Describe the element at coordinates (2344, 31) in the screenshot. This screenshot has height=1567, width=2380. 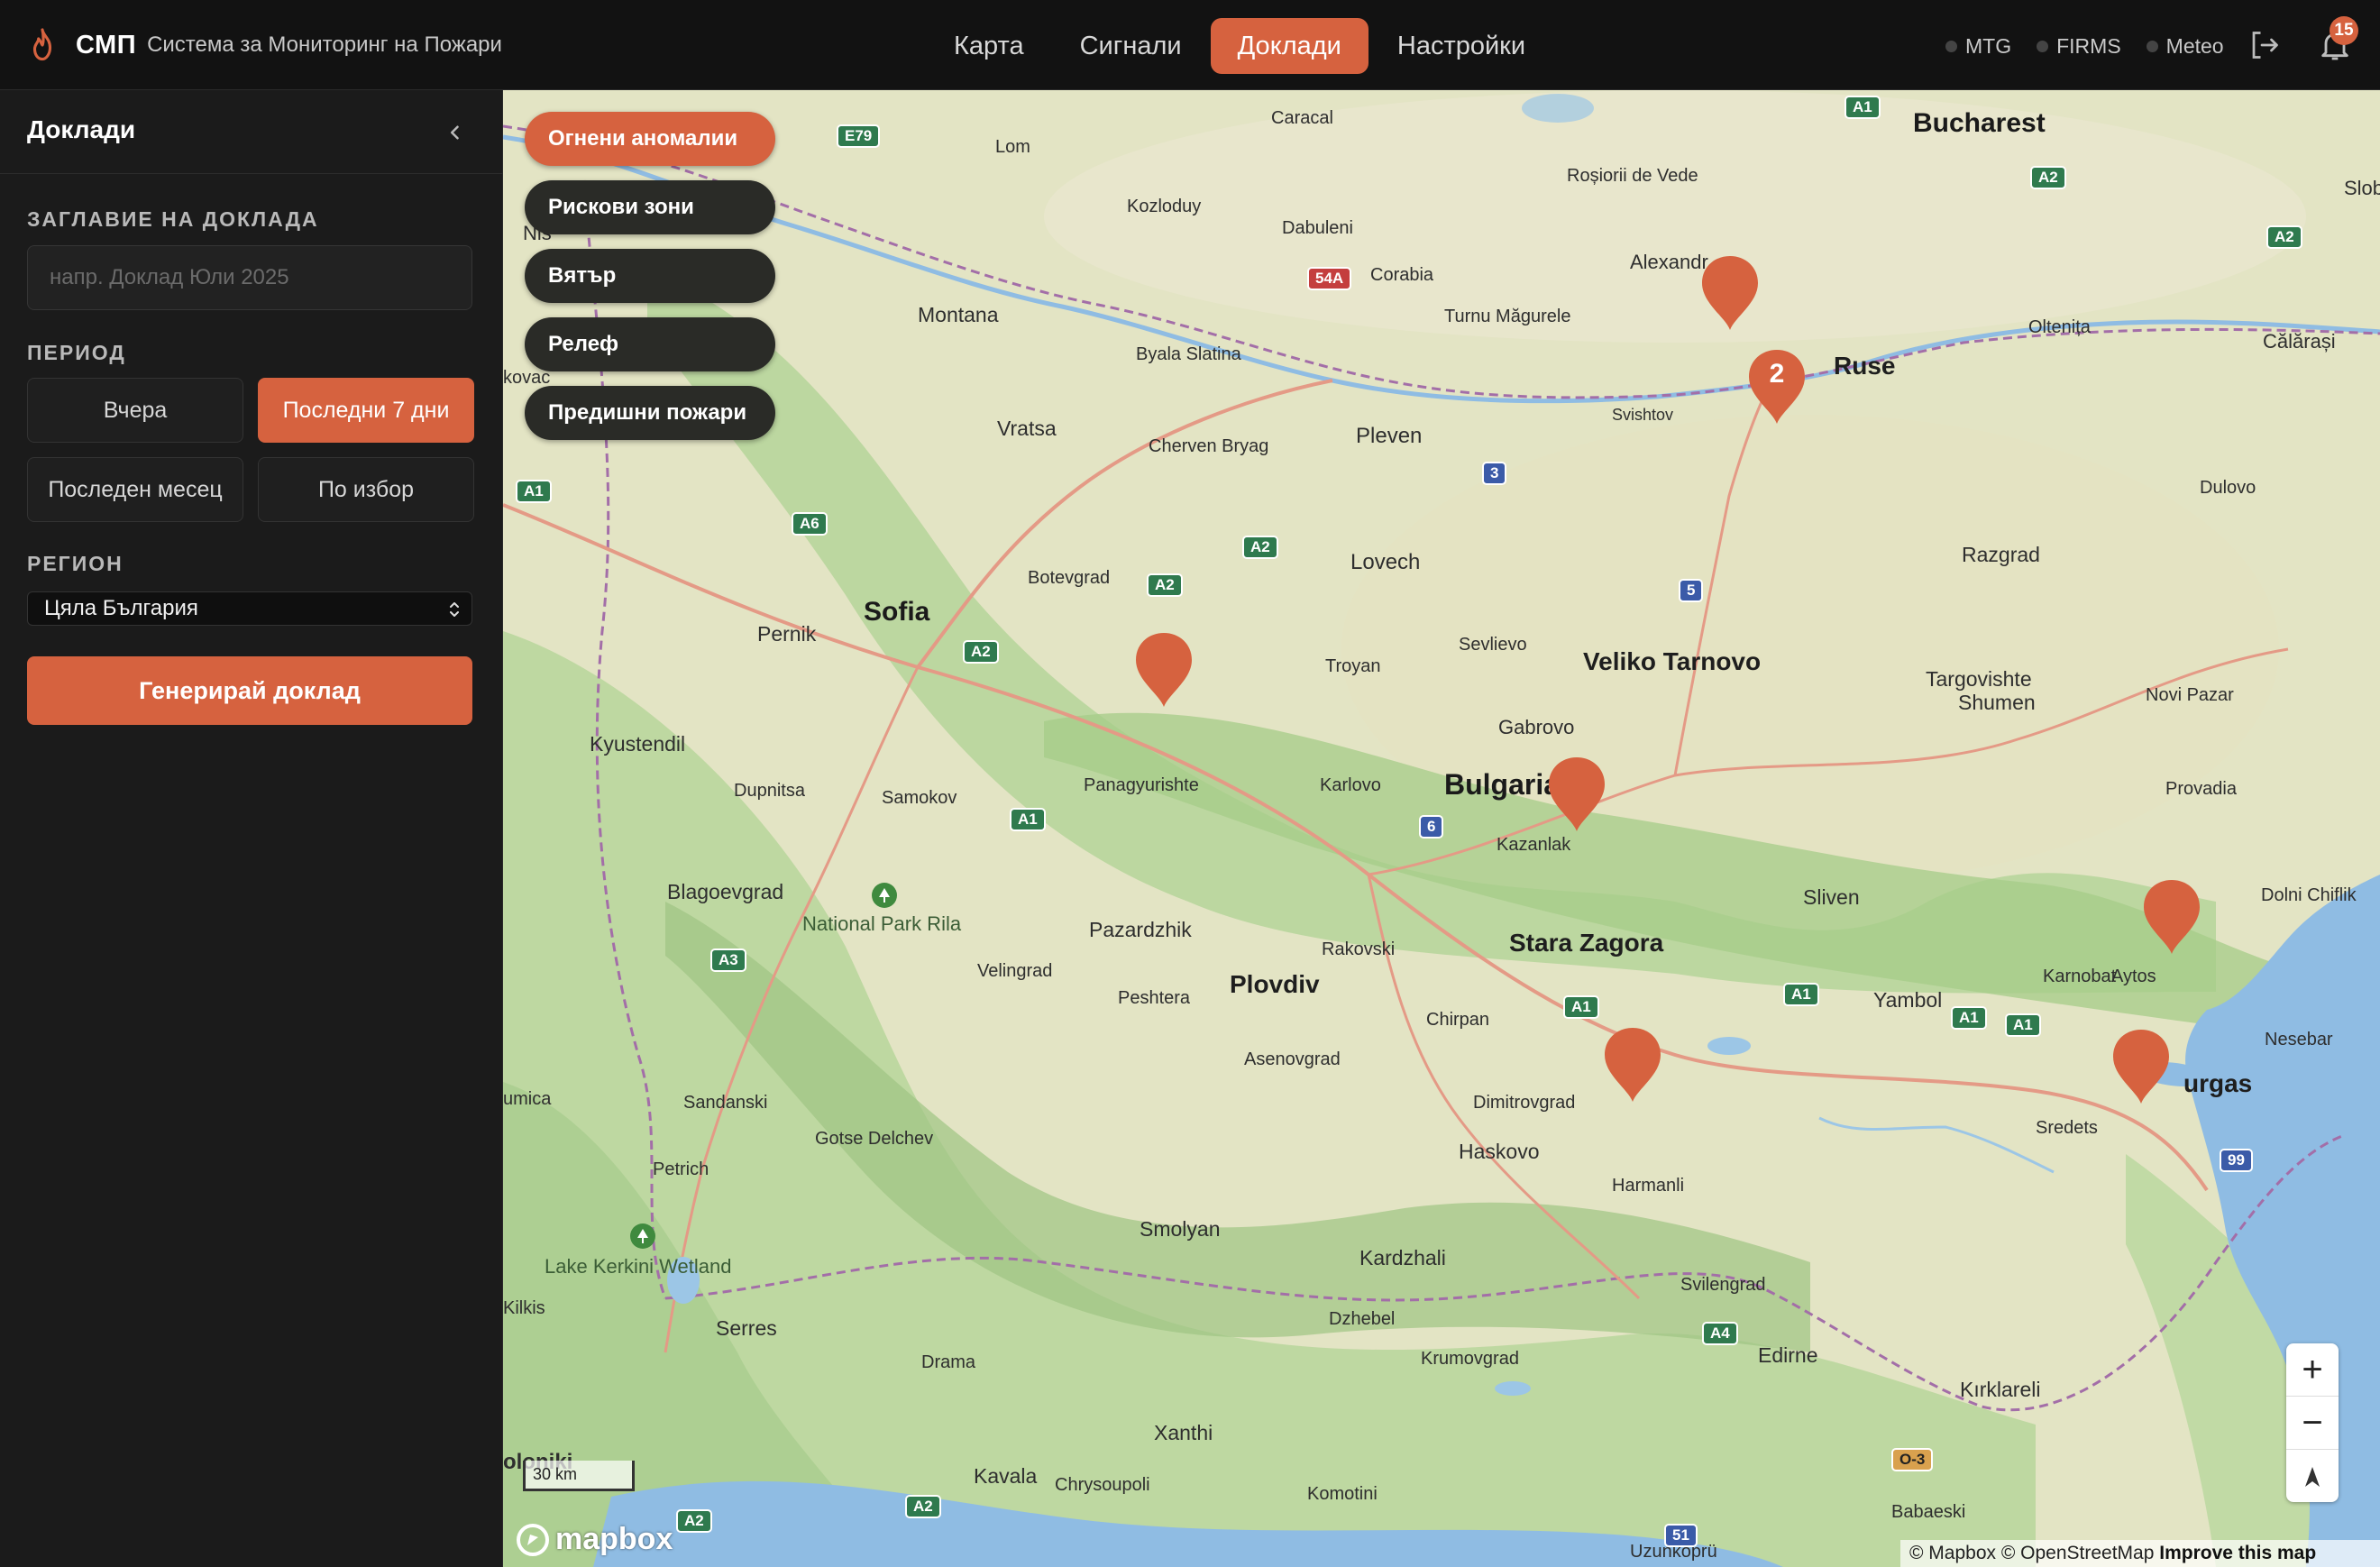
I see `notification-badge: 15` at that location.